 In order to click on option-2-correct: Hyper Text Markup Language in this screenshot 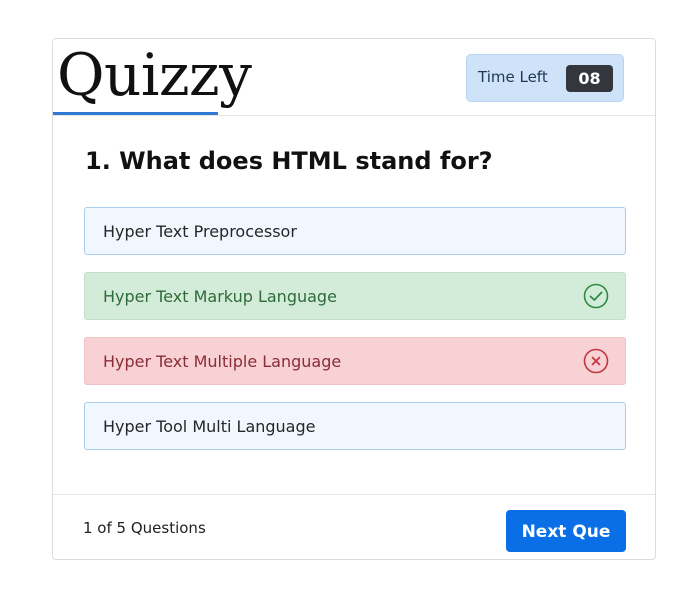, I will do `click(355, 296)`.